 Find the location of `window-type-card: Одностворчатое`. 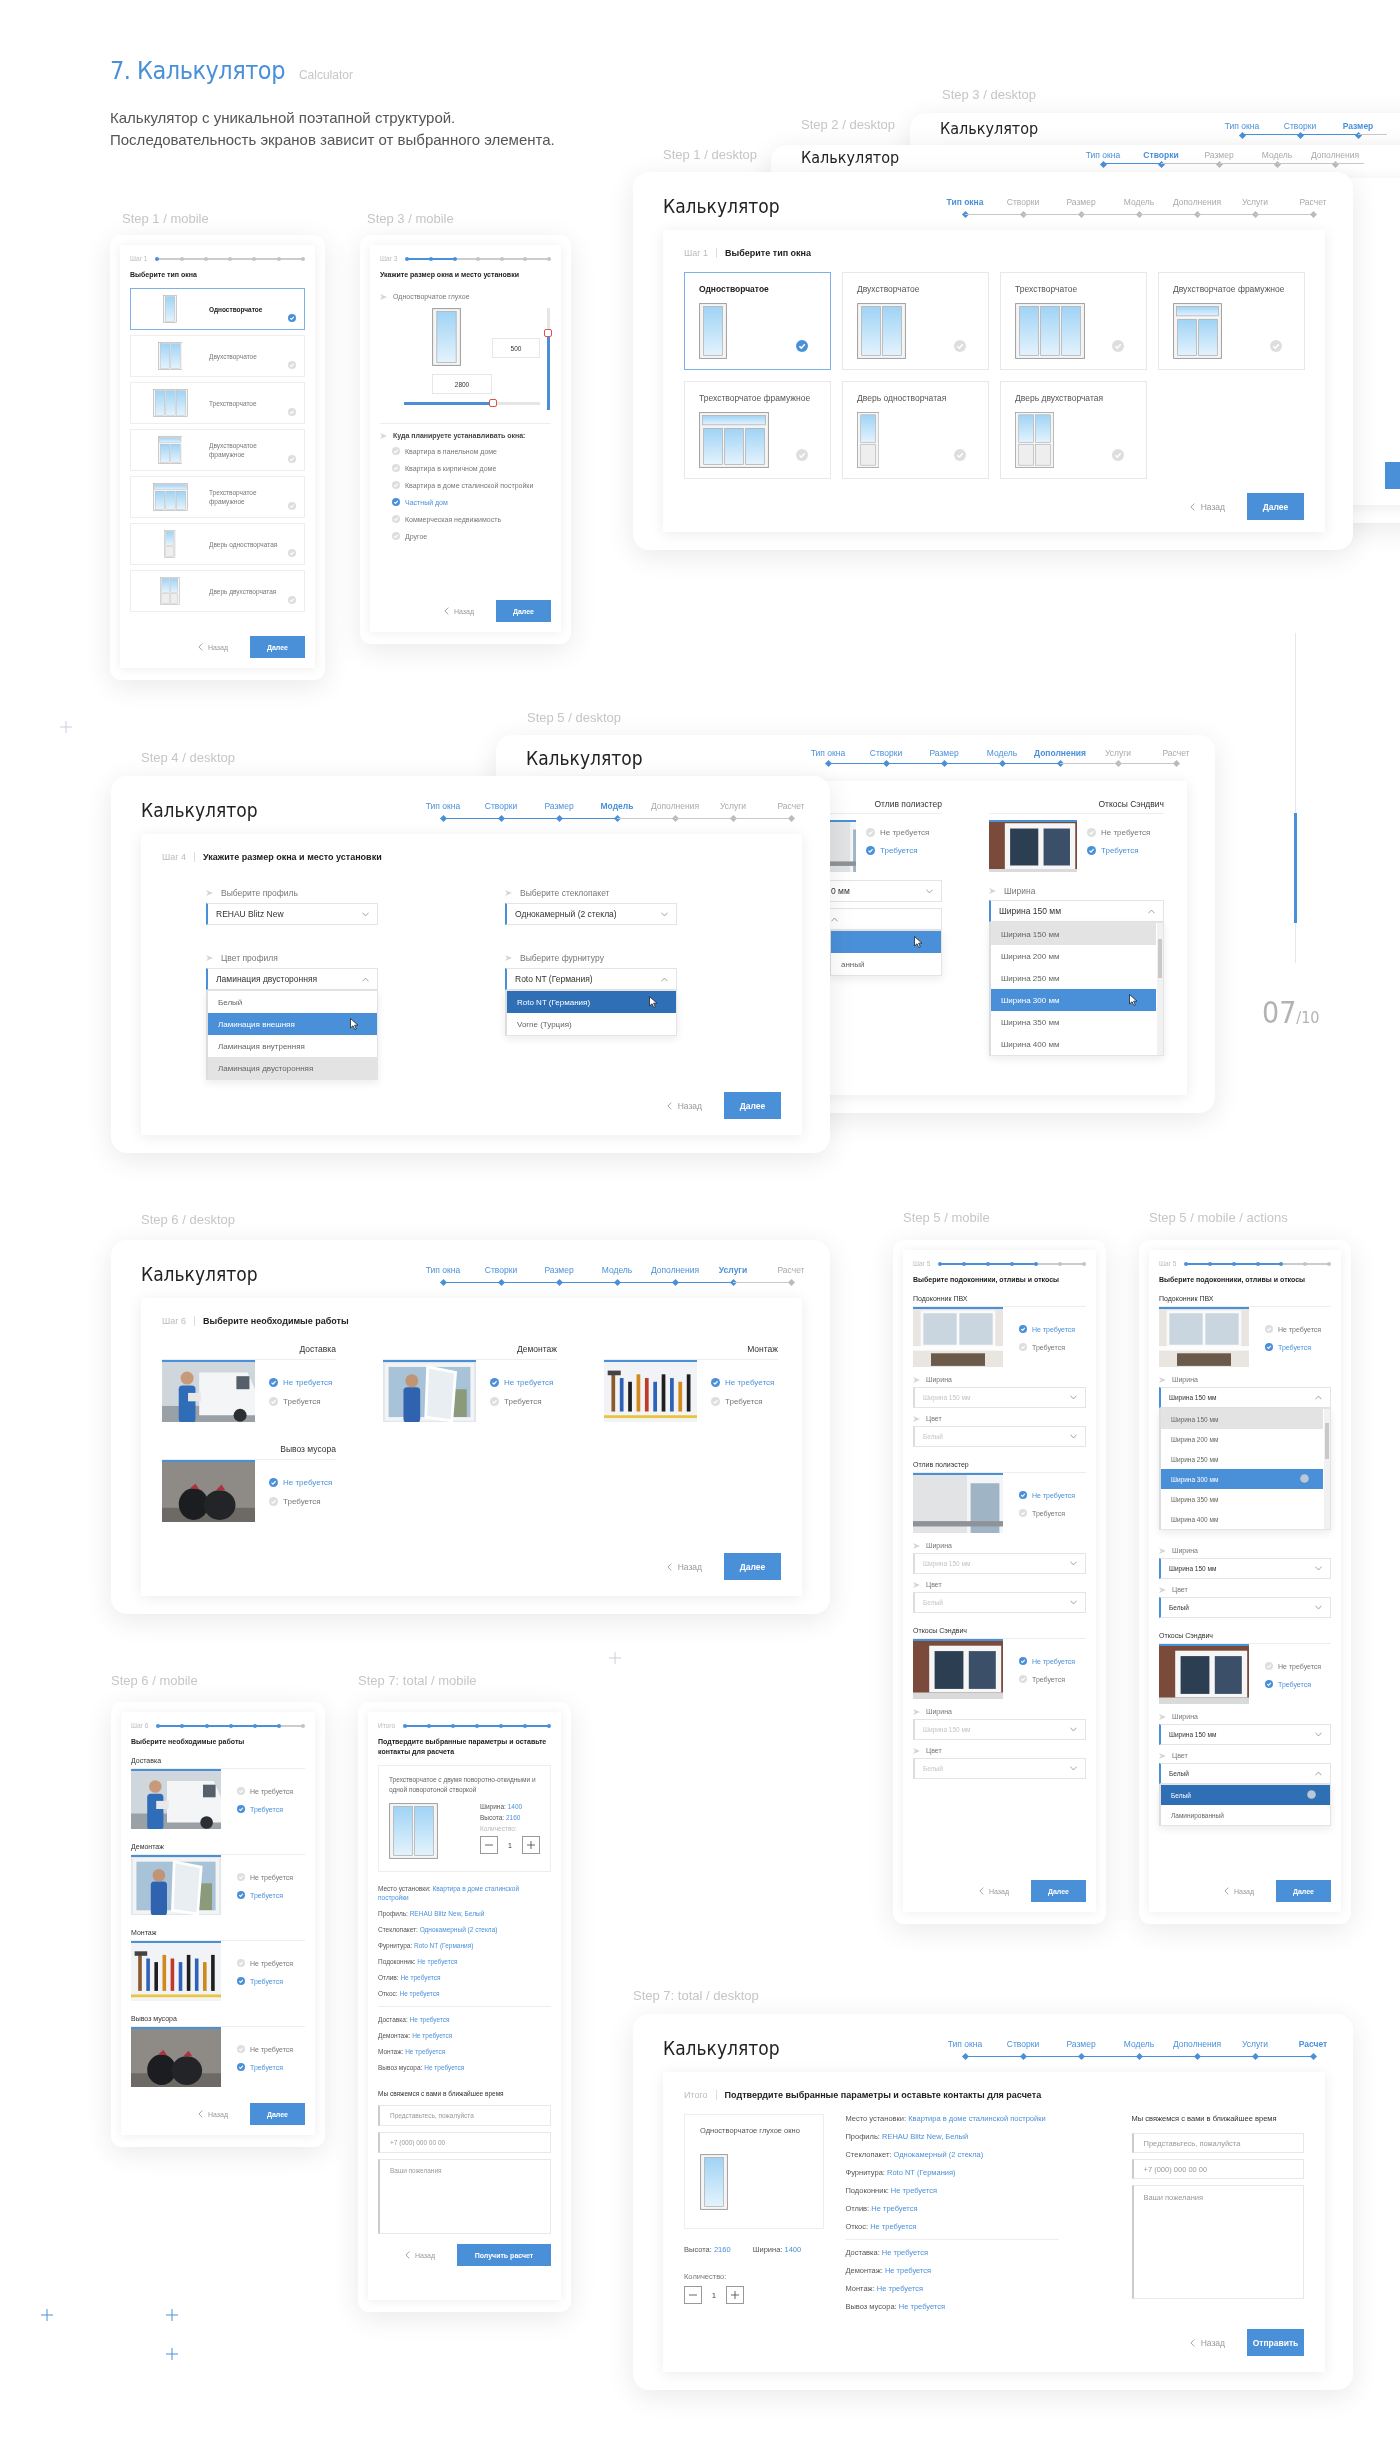

window-type-card: Одностворчатое is located at coordinates (757, 321).